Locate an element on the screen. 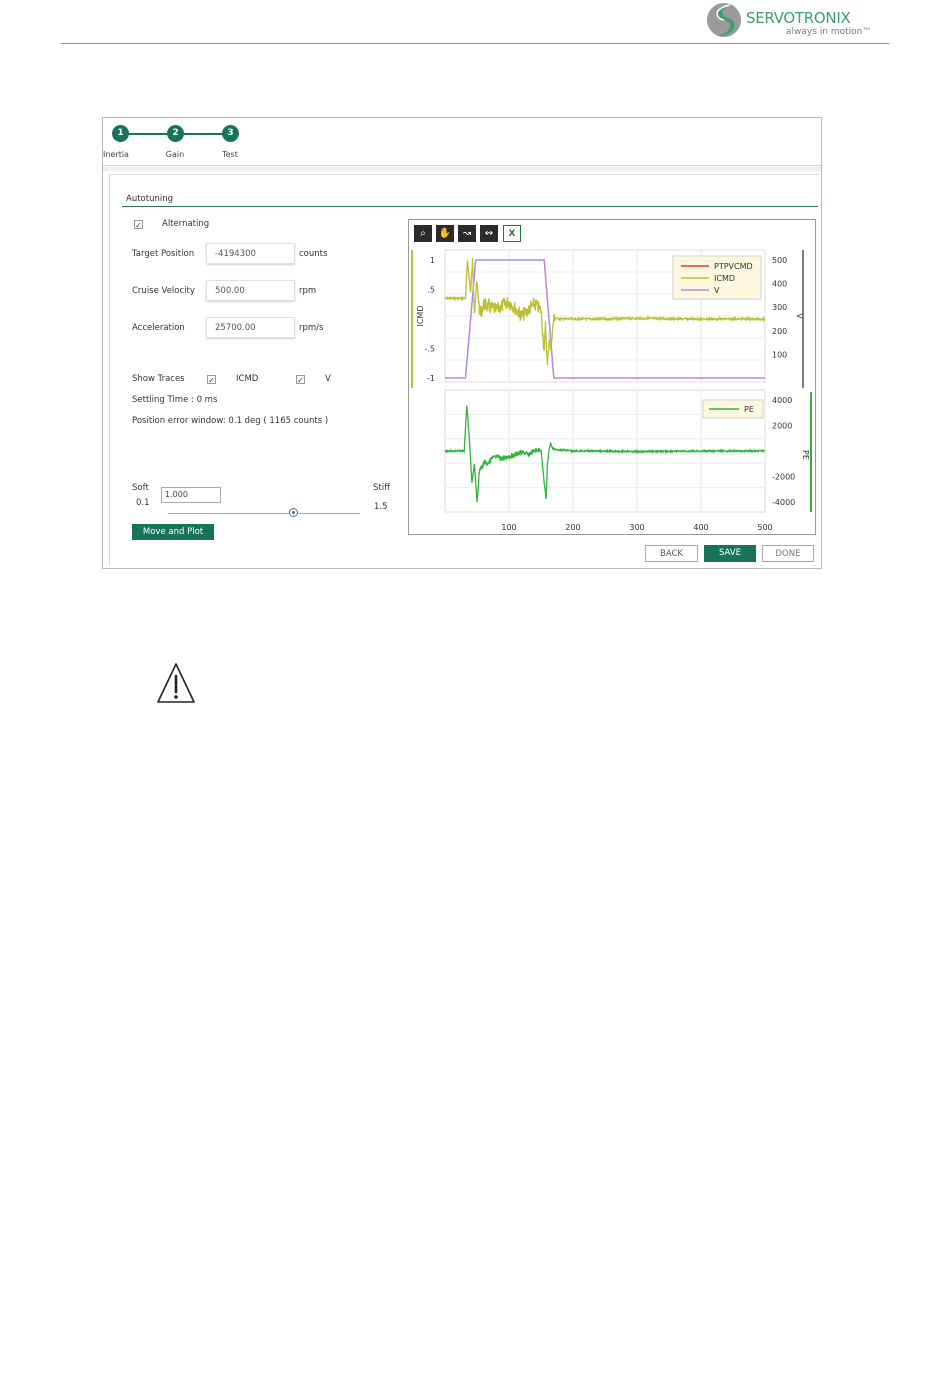  step-test-label: Test is located at coordinates (230, 154).